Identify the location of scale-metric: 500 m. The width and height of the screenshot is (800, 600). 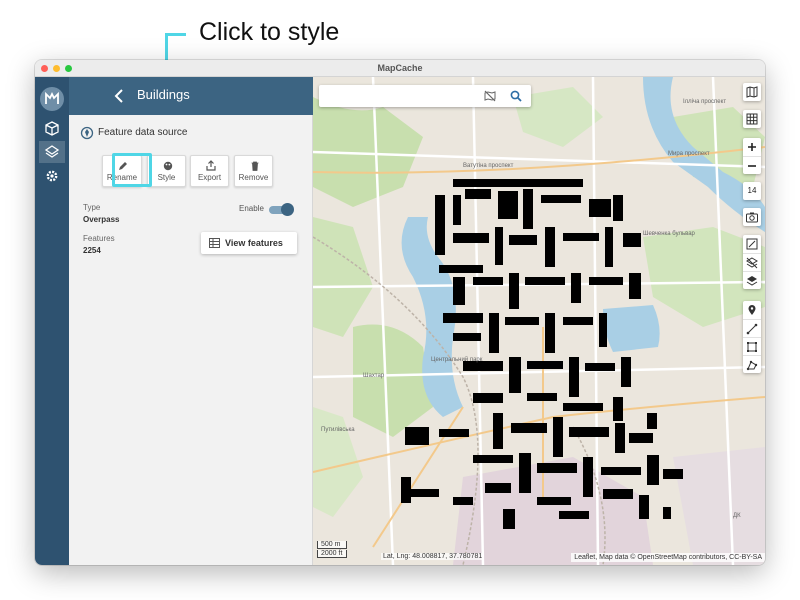
(332, 545).